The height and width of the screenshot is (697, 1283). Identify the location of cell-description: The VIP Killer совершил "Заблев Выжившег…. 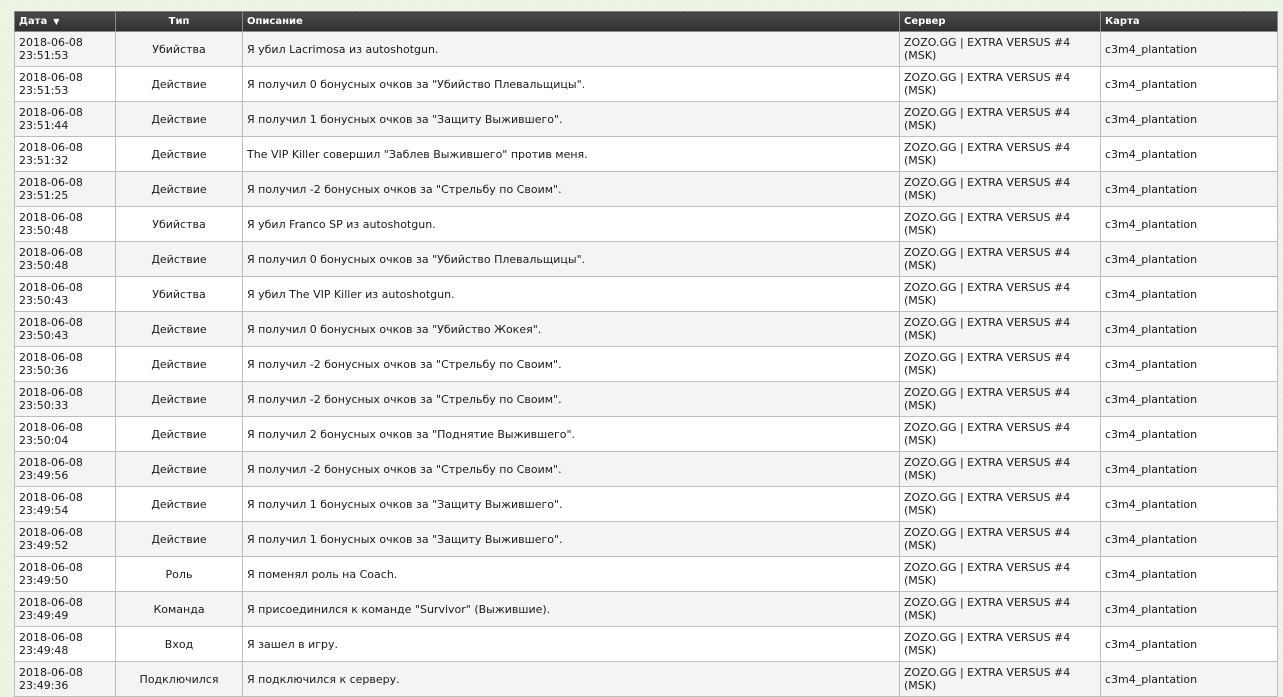
(571, 154).